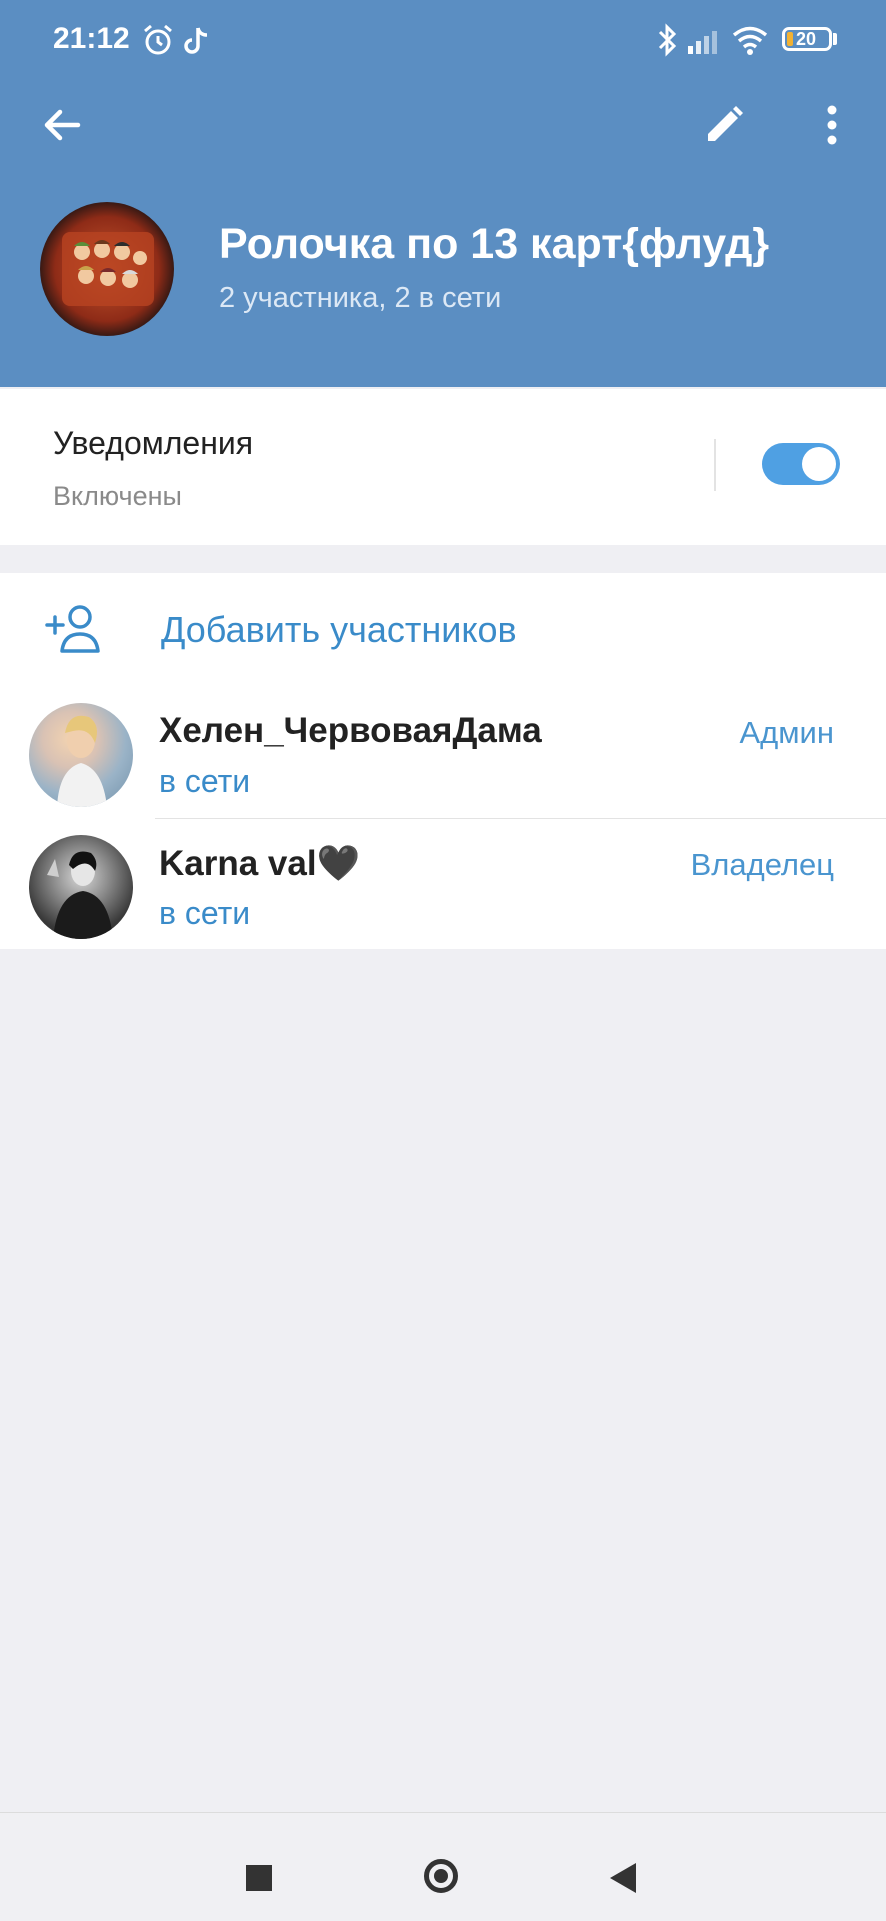 This screenshot has height=1921, width=886. I want to click on battery-tip, so click(835, 39).